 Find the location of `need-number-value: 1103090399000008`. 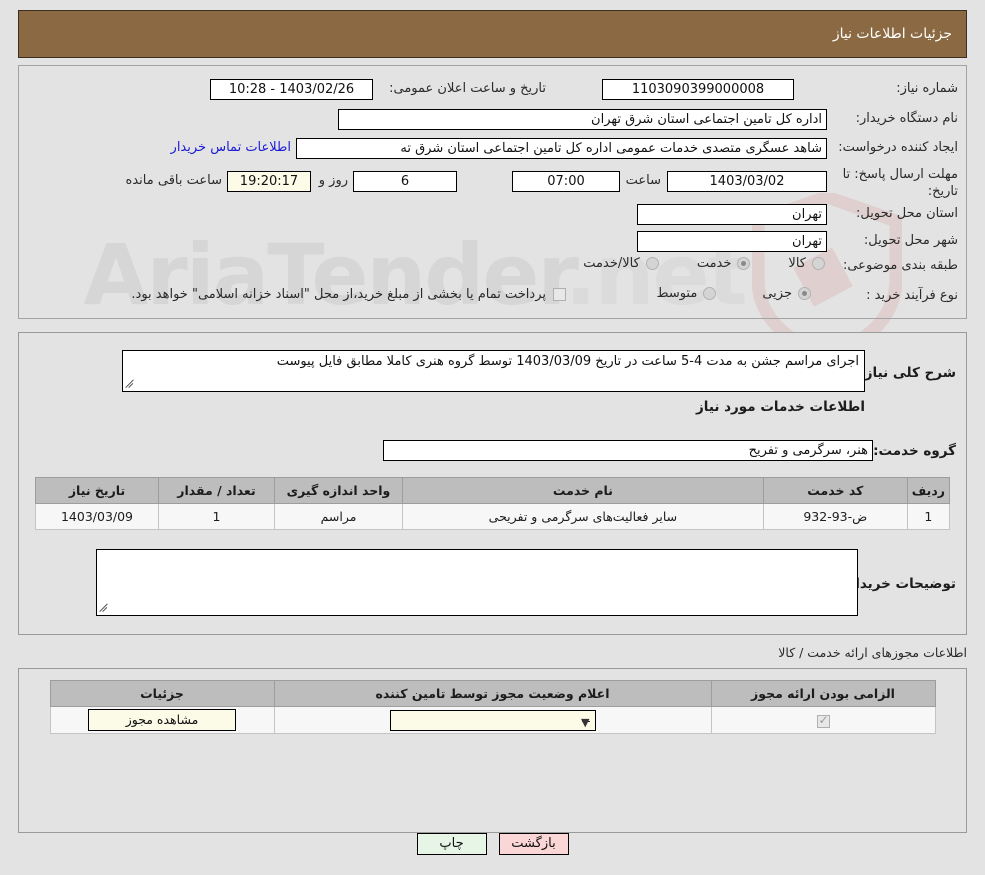

need-number-value: 1103090399000008 is located at coordinates (698, 89).